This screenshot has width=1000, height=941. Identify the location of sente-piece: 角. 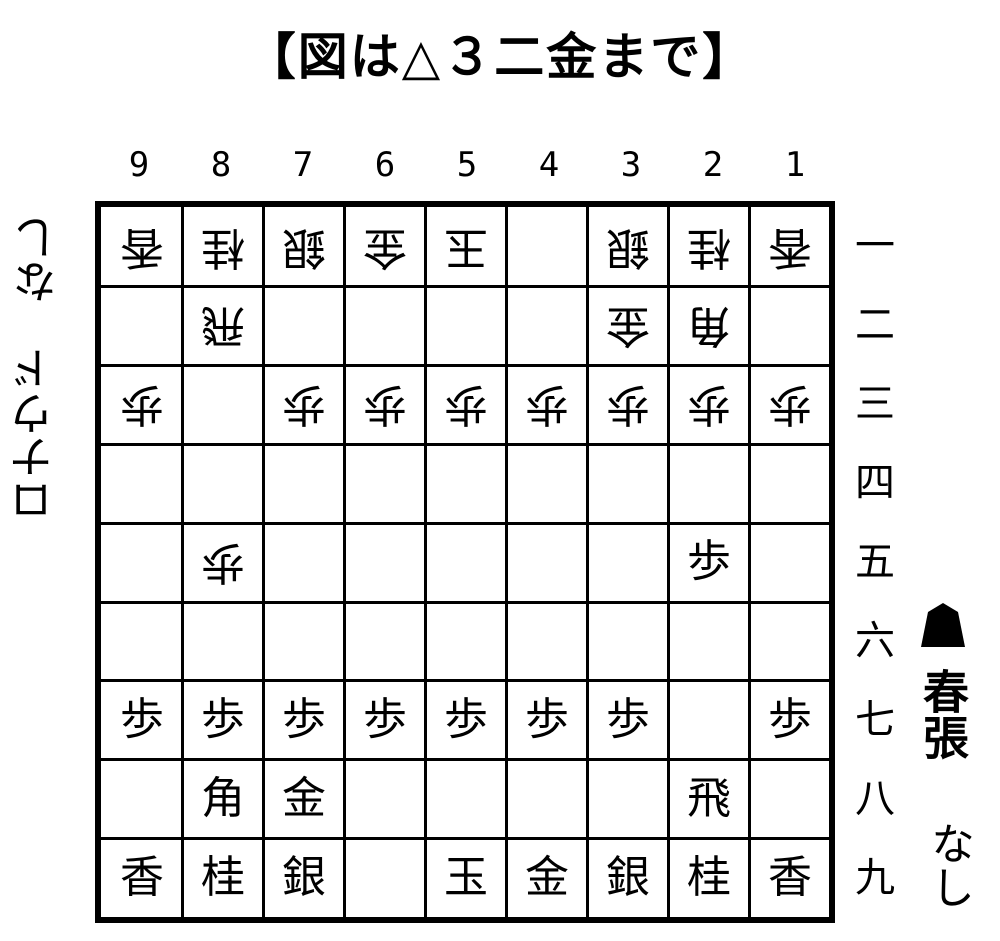
(223, 798).